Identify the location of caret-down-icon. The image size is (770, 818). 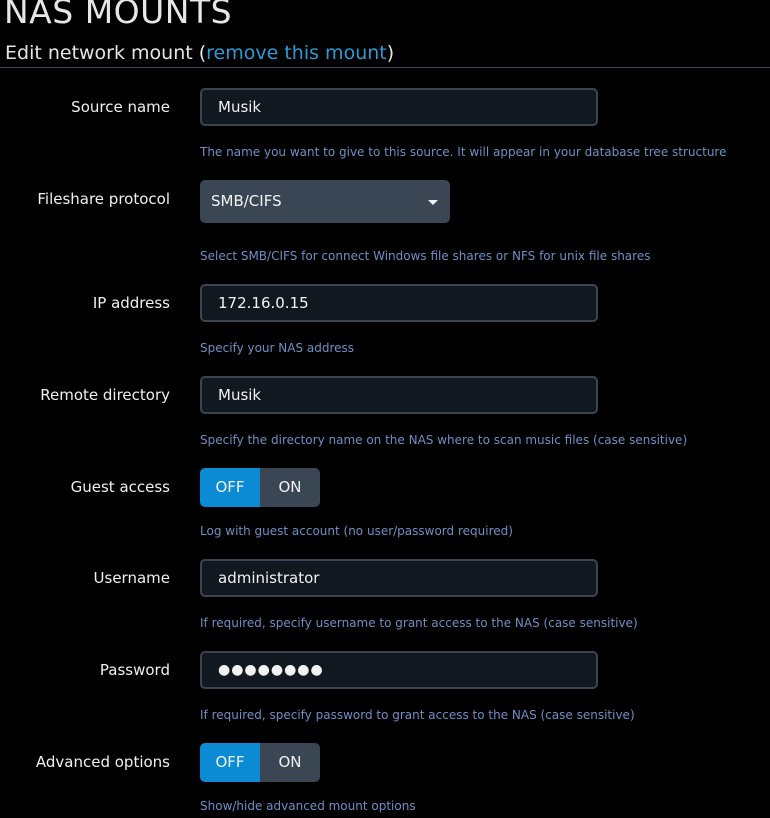
(433, 202).